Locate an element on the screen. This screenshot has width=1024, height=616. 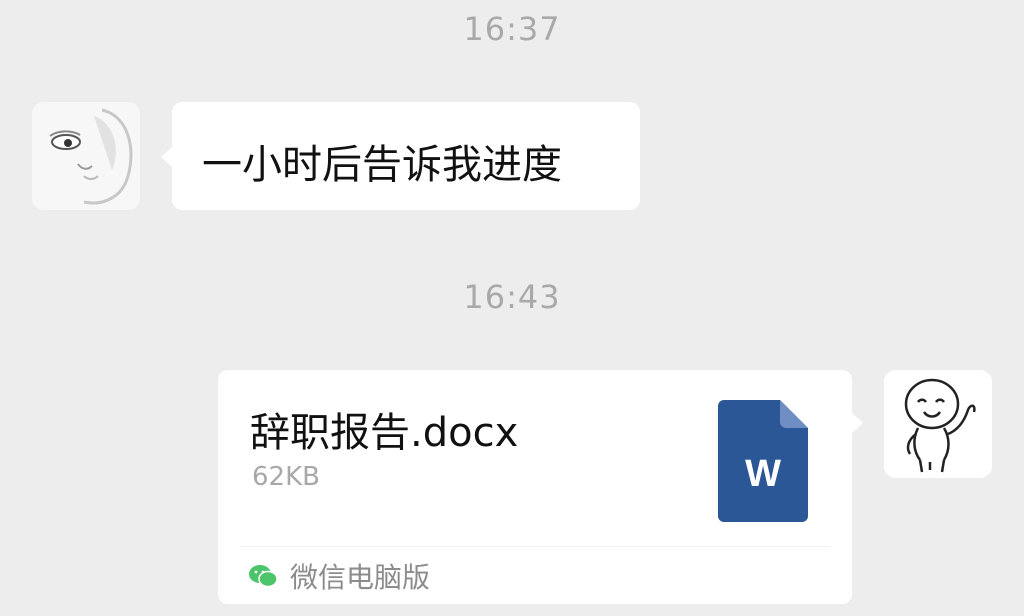
divider is located at coordinates (535, 546).